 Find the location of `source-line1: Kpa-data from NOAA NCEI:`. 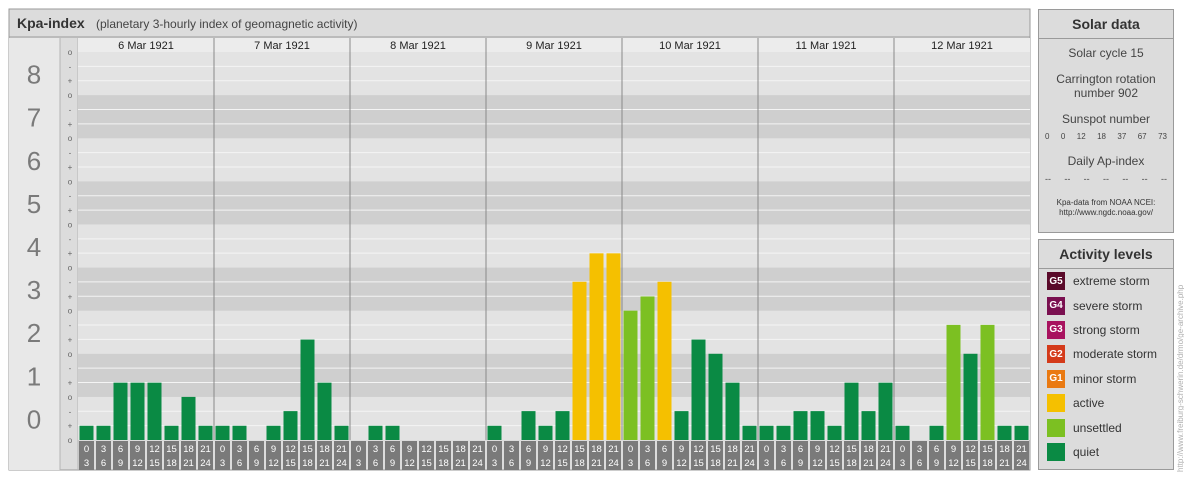

source-line1: Kpa-data from NOAA NCEI: is located at coordinates (1106, 202).